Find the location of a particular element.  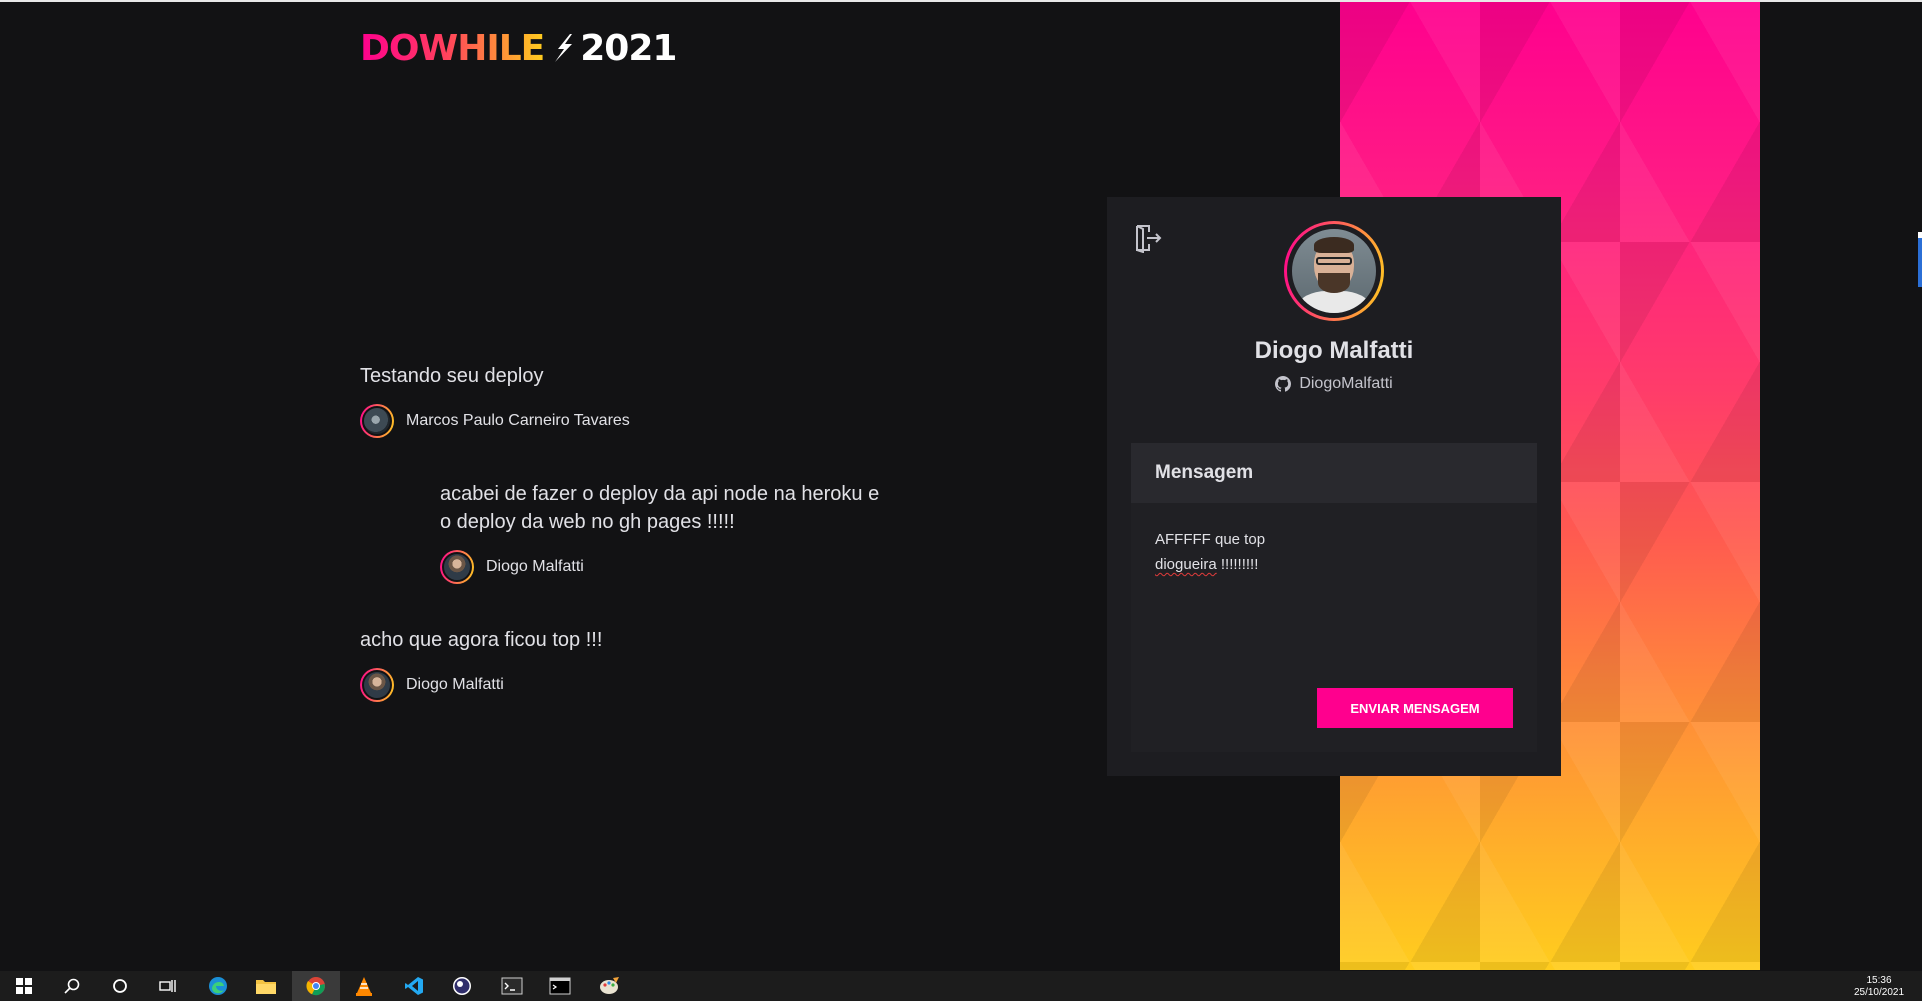

search-icon is located at coordinates (72, 986).